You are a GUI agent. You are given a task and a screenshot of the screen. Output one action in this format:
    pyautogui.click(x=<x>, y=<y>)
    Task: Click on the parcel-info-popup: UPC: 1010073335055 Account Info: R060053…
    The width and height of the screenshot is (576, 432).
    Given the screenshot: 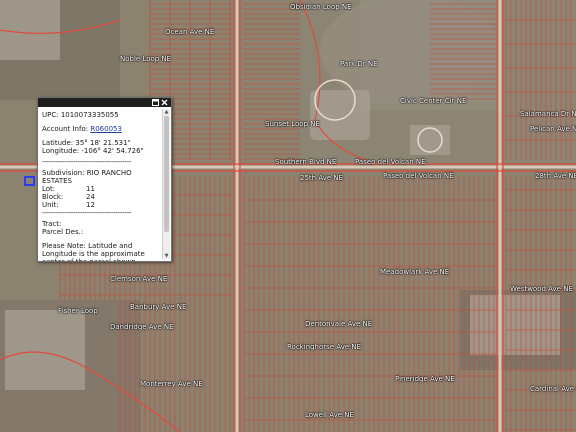 What is the action you would take?
    pyautogui.click(x=104, y=179)
    